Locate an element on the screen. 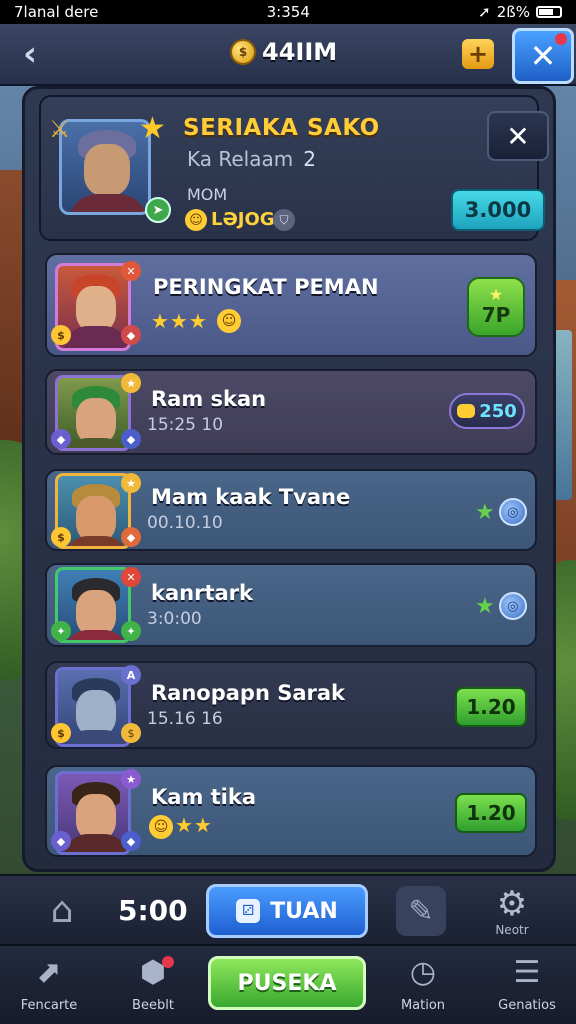 This screenshot has height=1024, width=576. row-title: Ranopapn Sarak is located at coordinates (248, 693).